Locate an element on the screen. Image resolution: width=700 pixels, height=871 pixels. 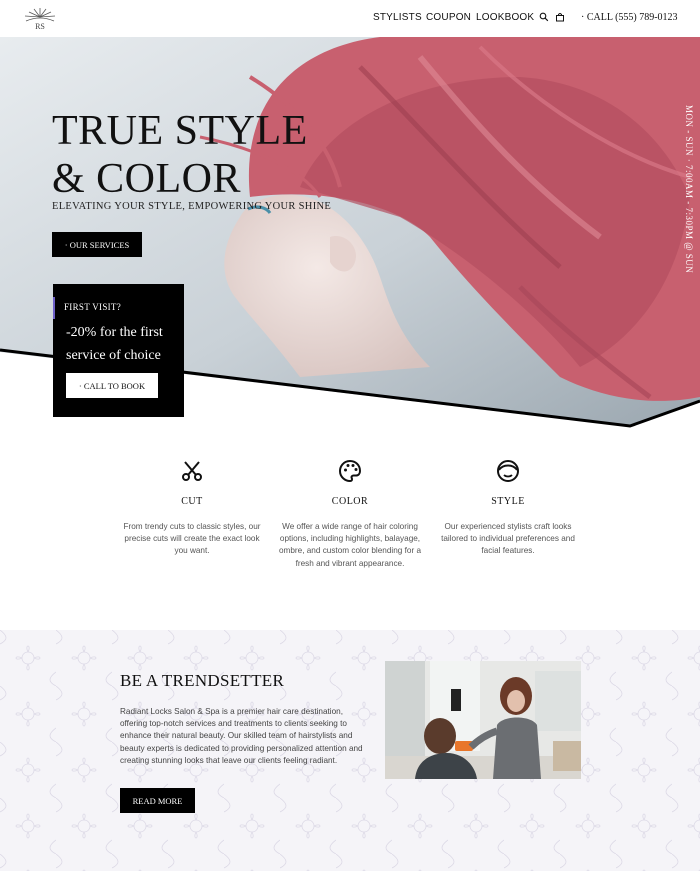
promo-label: FIRST VISIT? is located at coordinates (93, 307).